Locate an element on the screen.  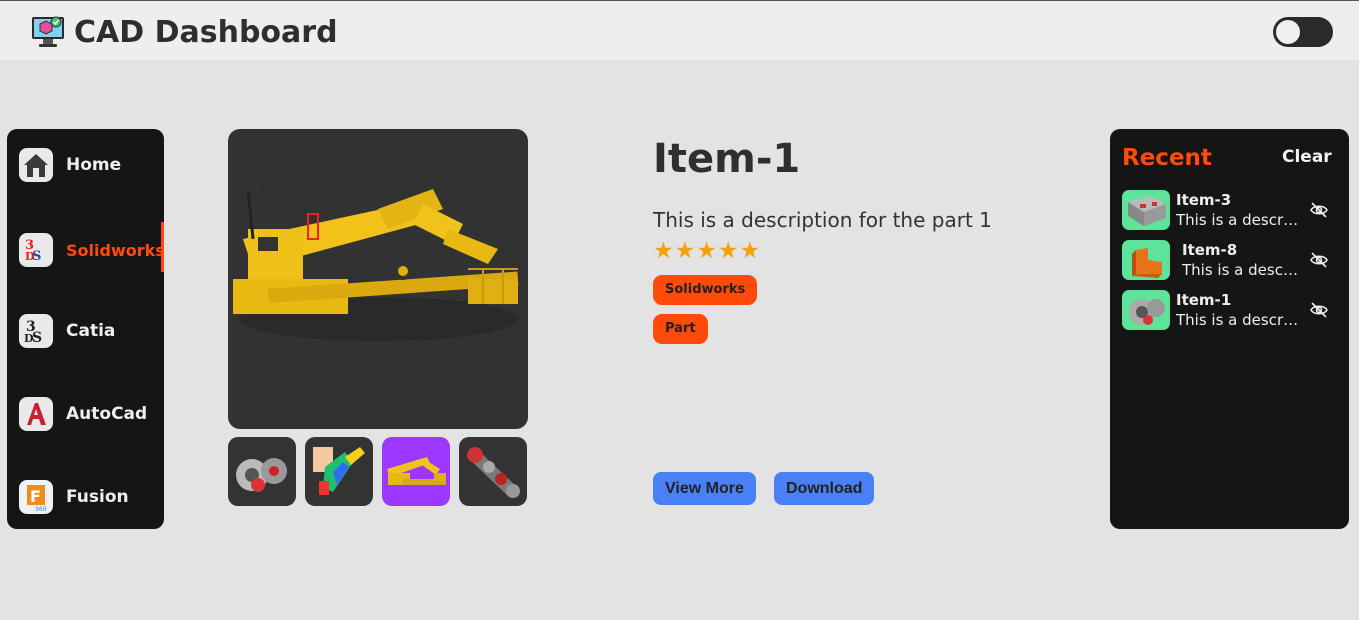
tag-type: Part is located at coordinates (680, 329).